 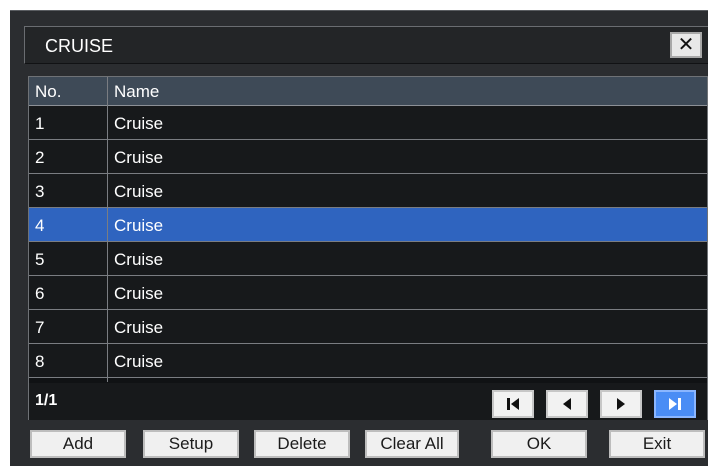 What do you see at coordinates (40, 225) in the screenshot?
I see `row-number: 4` at bounding box center [40, 225].